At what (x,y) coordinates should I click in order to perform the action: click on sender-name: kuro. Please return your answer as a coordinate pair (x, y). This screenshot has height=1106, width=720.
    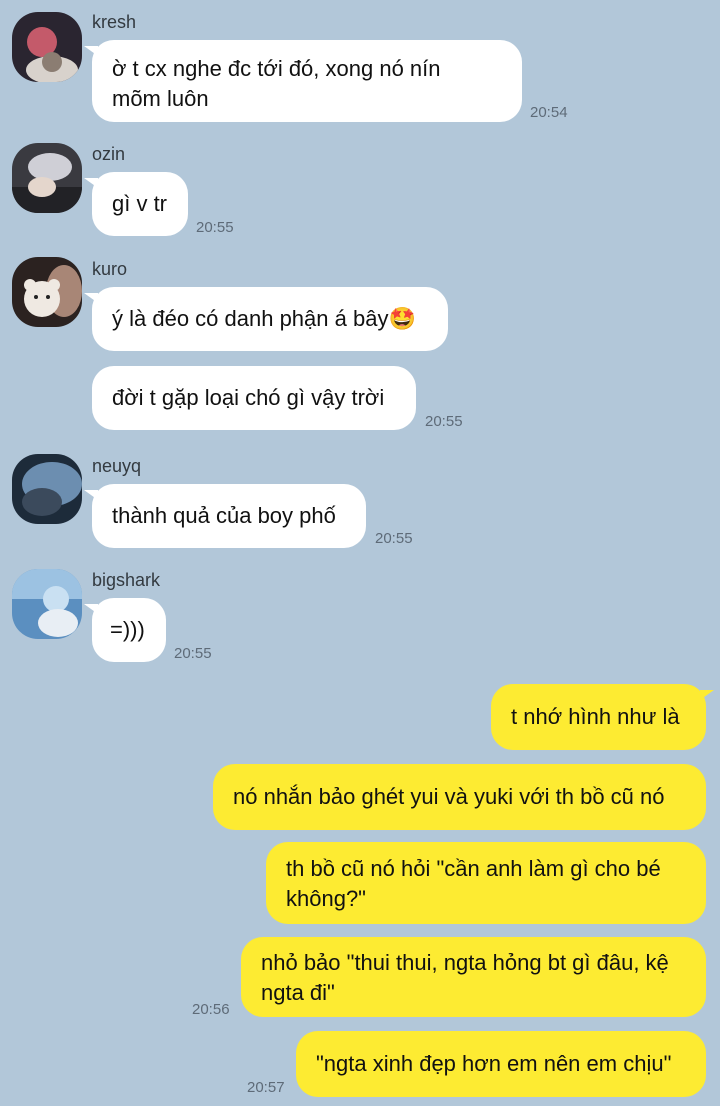
    Looking at the image, I should click on (110, 269).